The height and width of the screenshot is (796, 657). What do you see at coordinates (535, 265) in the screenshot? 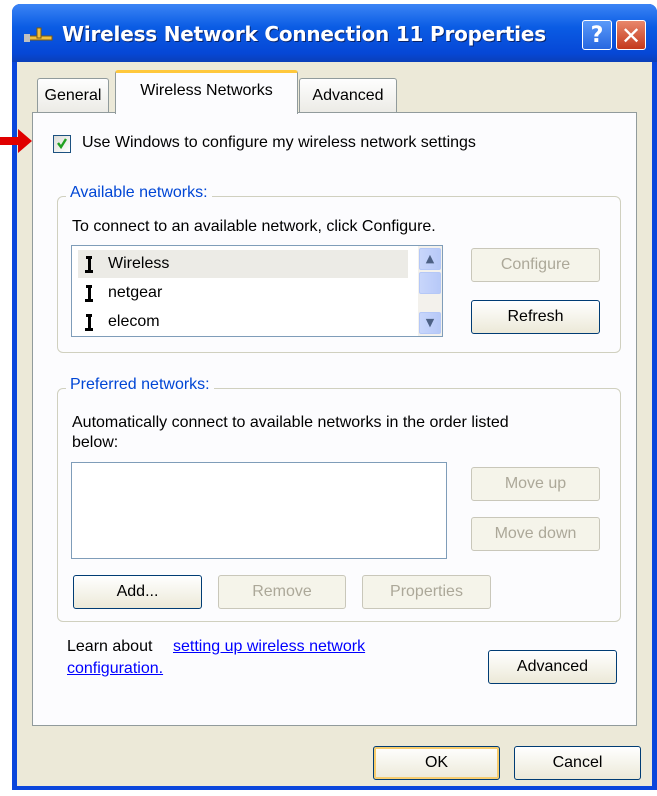
I see `configure-button: Configure` at bounding box center [535, 265].